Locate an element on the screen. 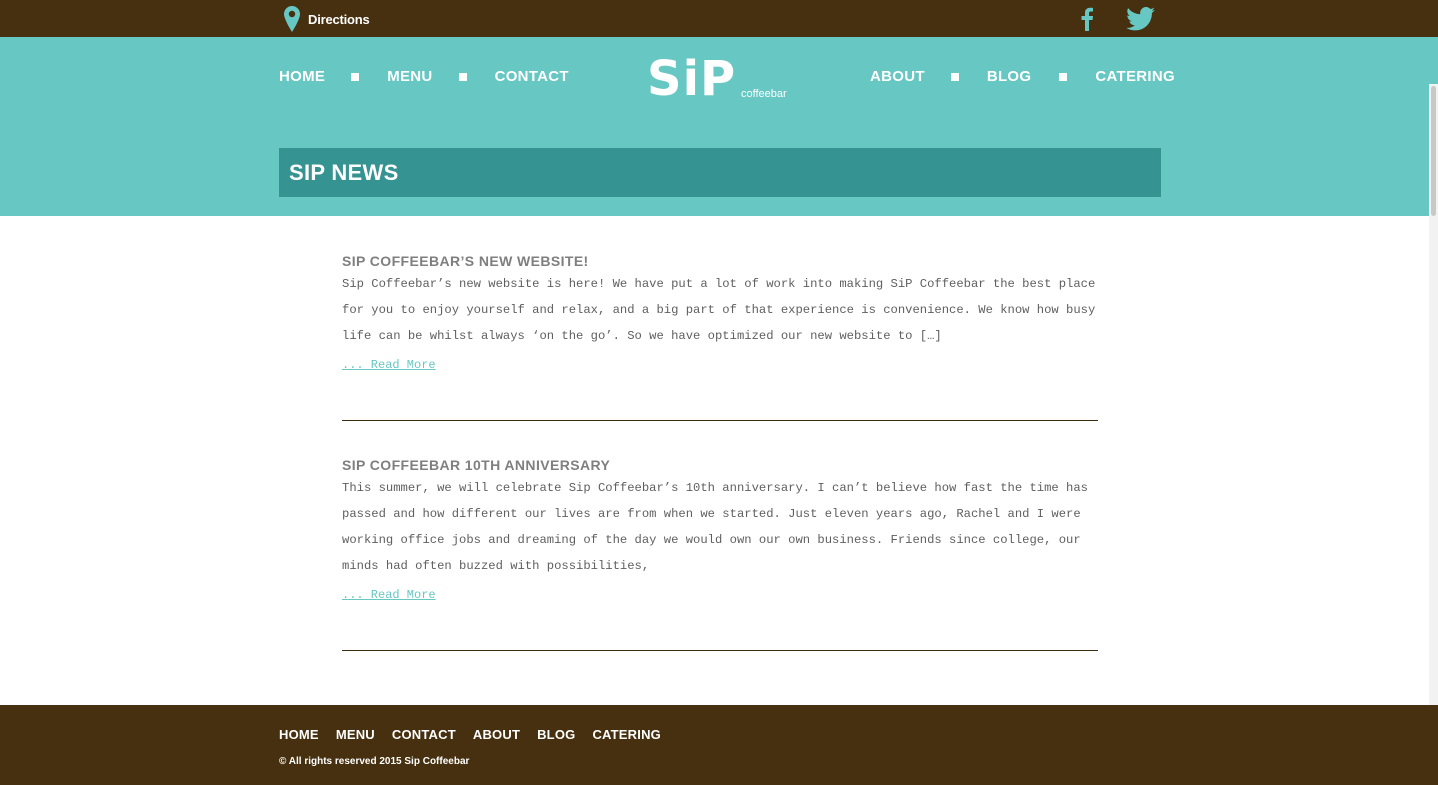 This screenshot has width=1438, height=785. nav-blog: BLOG is located at coordinates (1009, 76).